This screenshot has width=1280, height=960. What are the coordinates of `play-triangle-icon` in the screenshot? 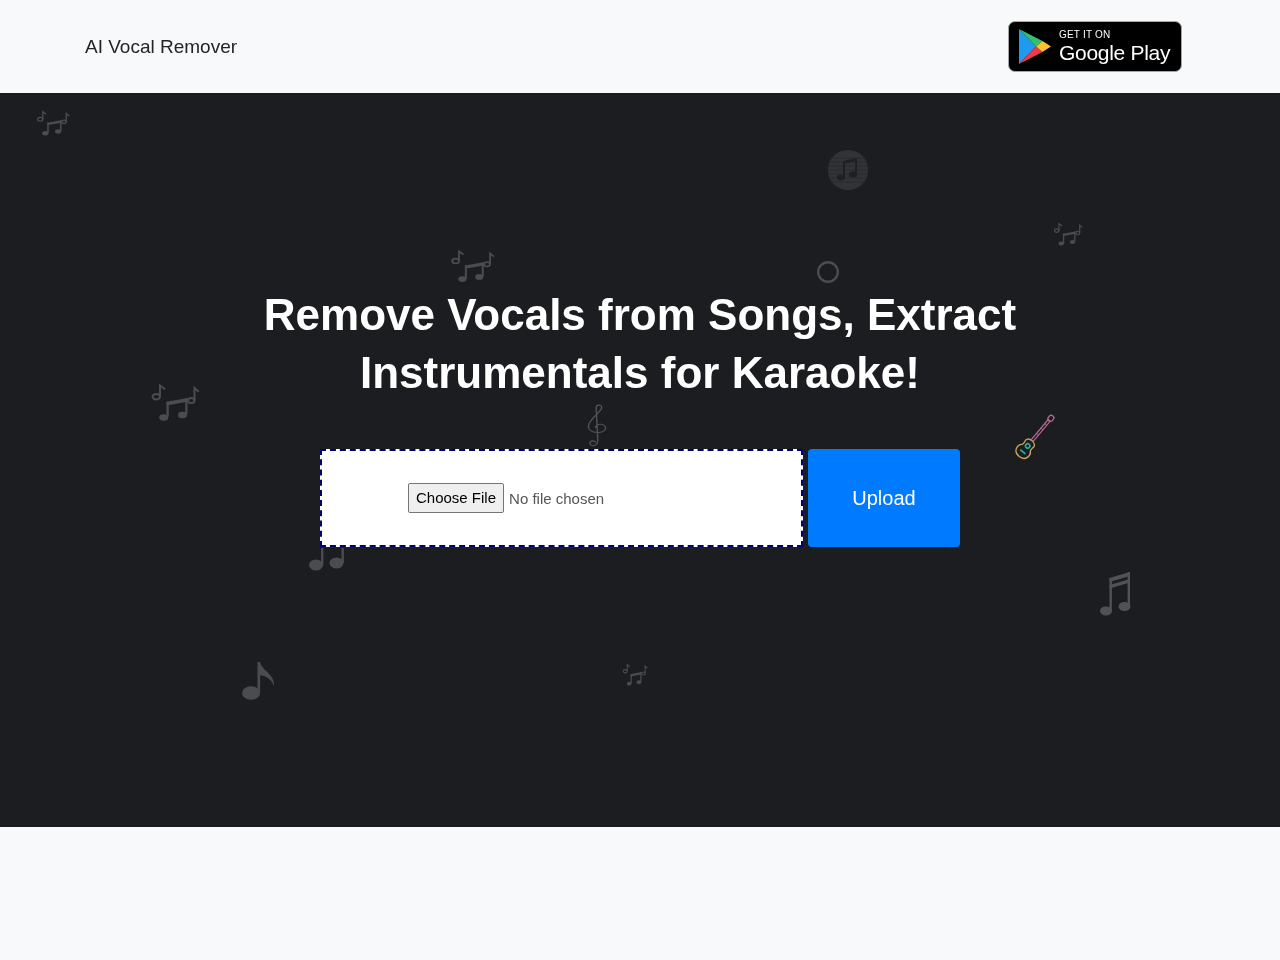 It's located at (1035, 46).